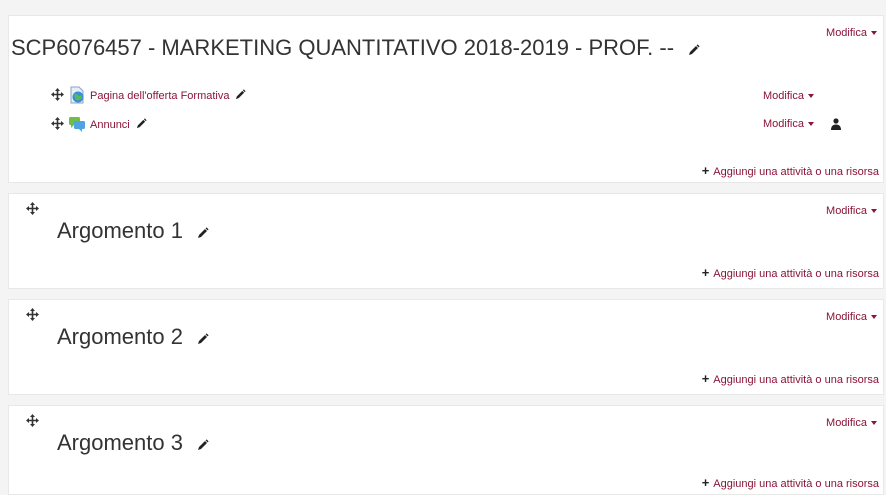 The width and height of the screenshot is (886, 495). What do you see at coordinates (159, 96) in the screenshot?
I see `activity-link: Pagina dell'offerta Formativa` at bounding box center [159, 96].